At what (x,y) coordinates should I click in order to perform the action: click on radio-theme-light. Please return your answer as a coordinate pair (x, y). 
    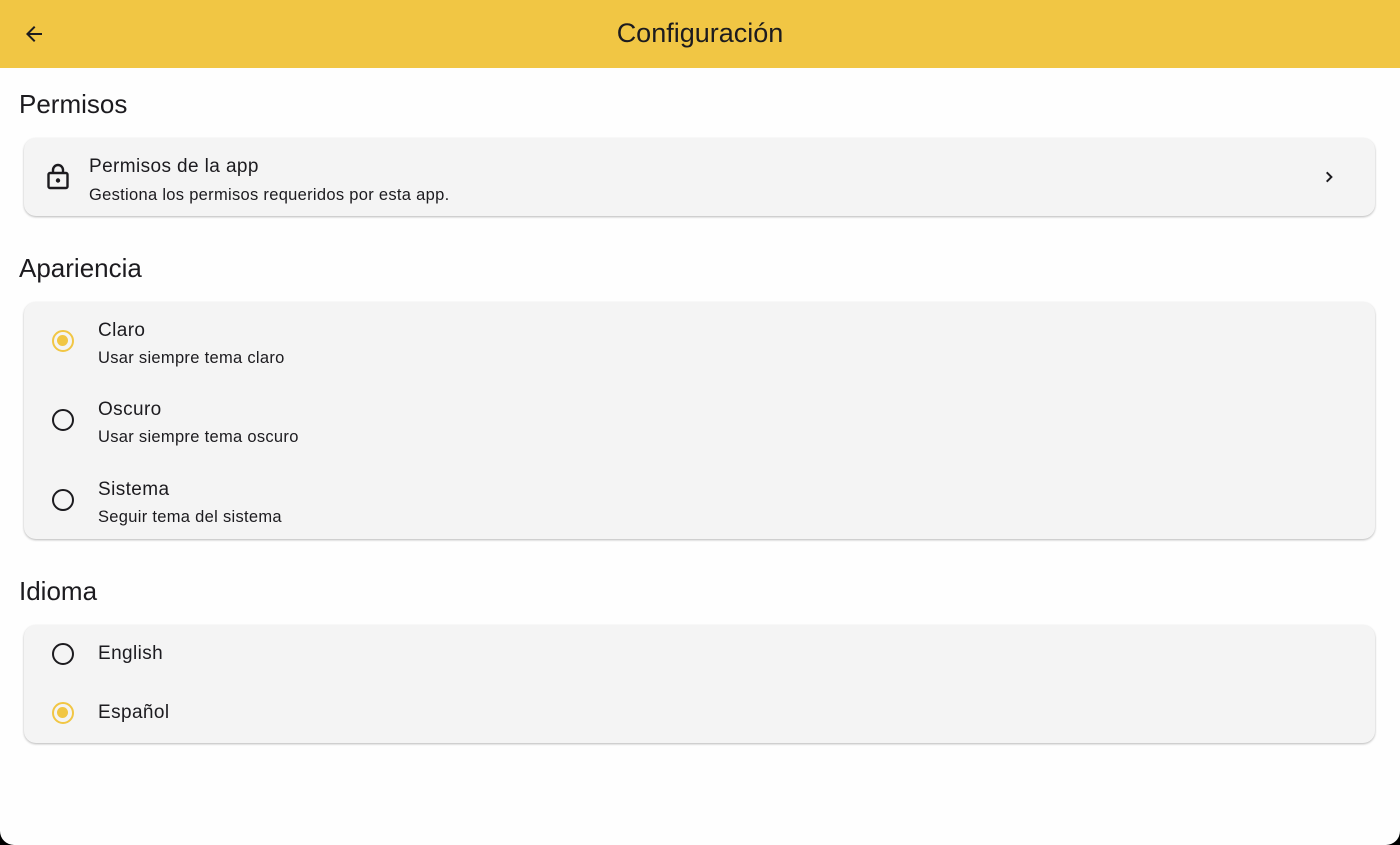
    Looking at the image, I should click on (63, 341).